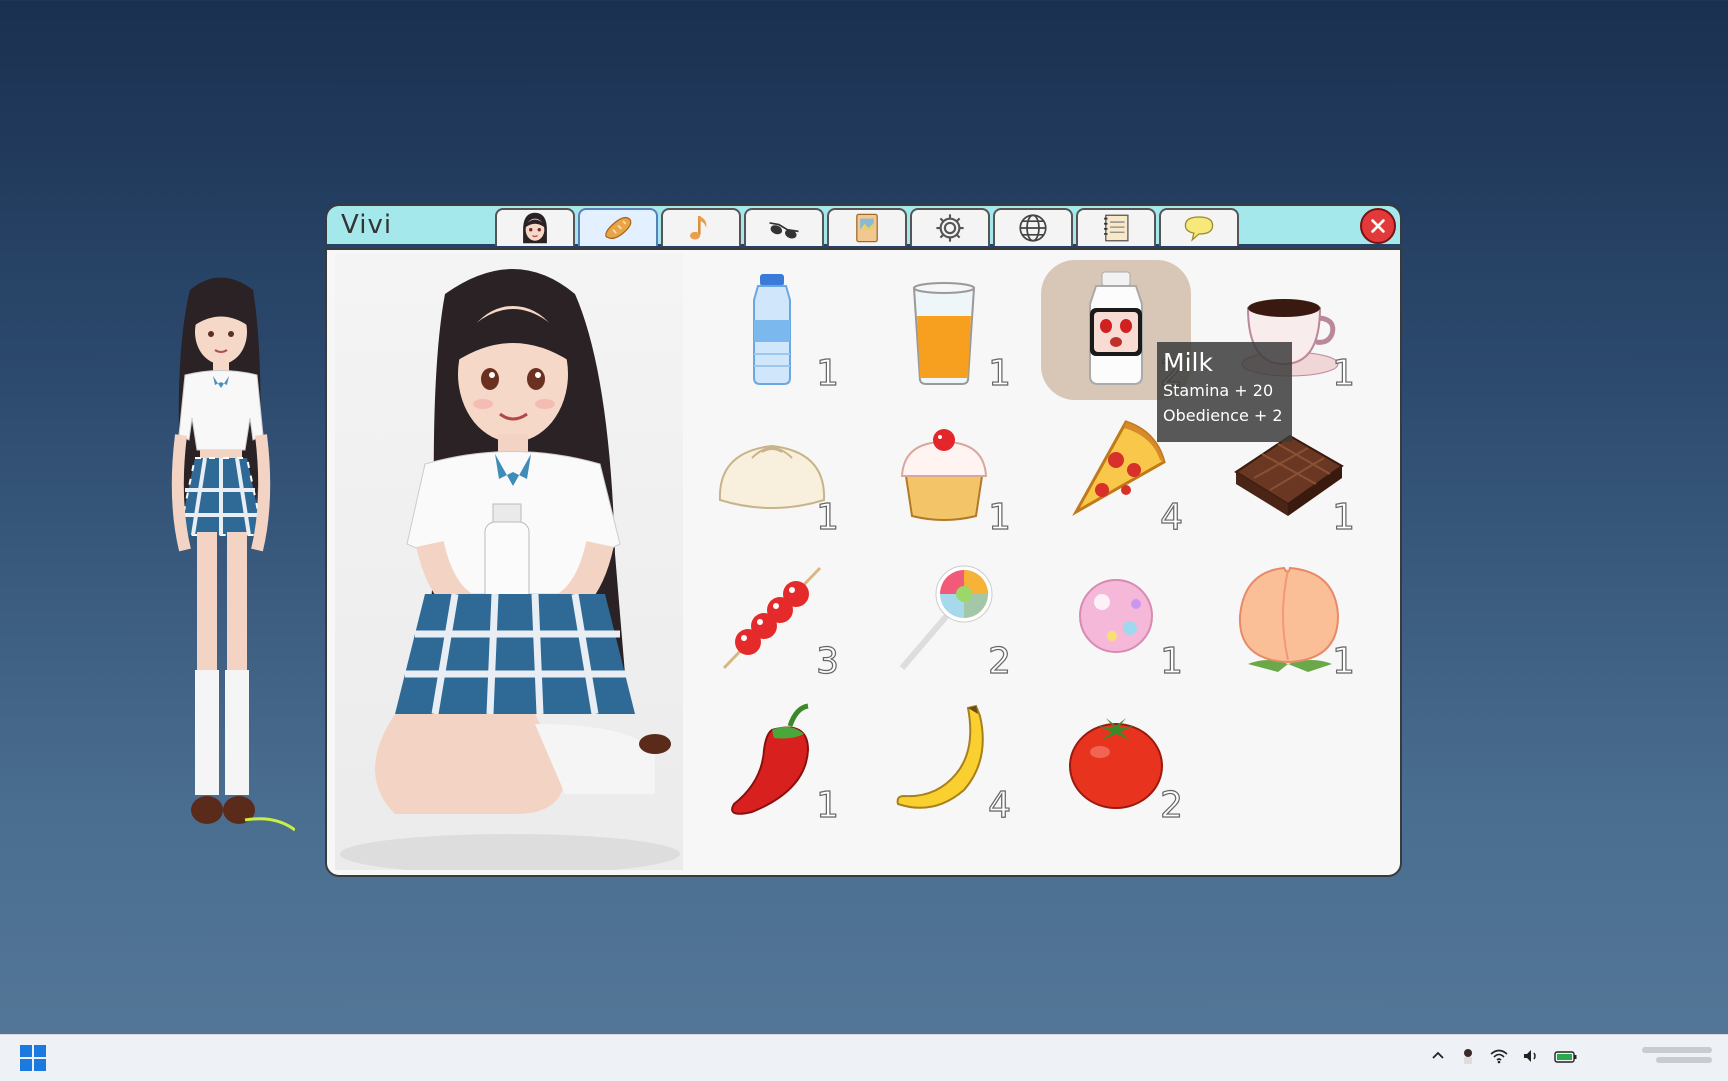  Describe the element at coordinates (698, 228) in the screenshot. I see `music-note-icon` at that location.